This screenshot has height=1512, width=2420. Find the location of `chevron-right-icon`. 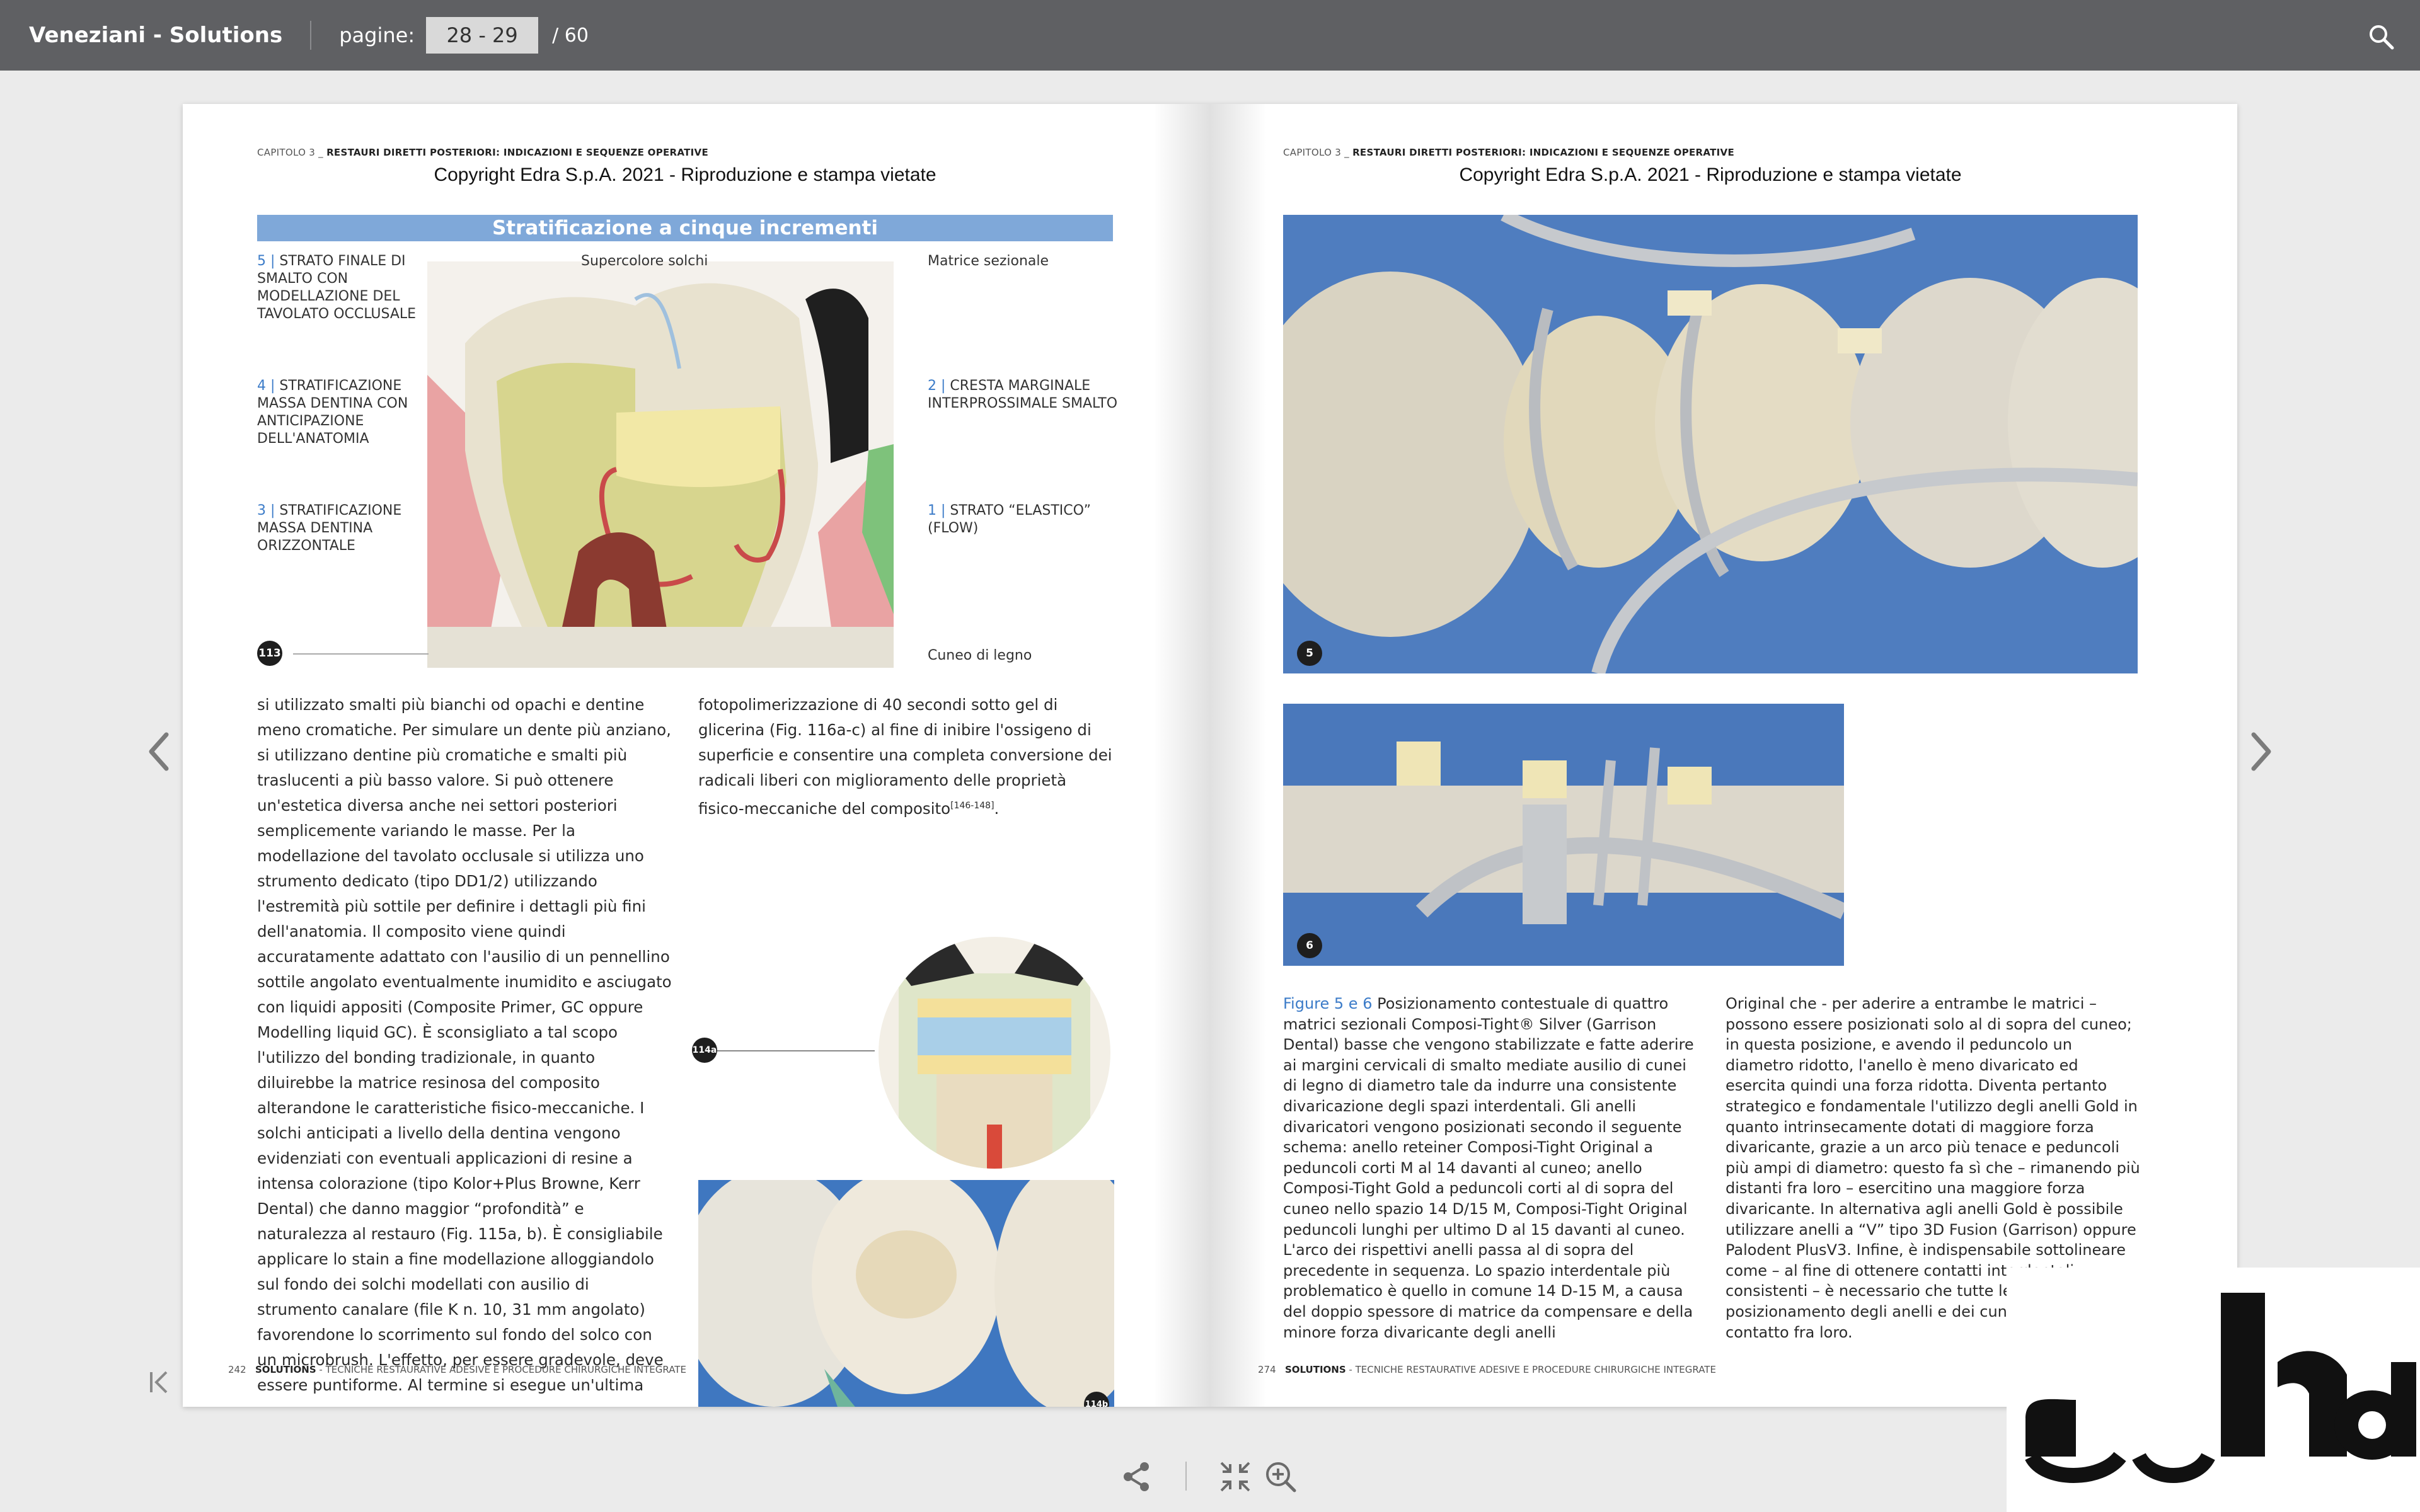

chevron-right-icon is located at coordinates (2261, 751).